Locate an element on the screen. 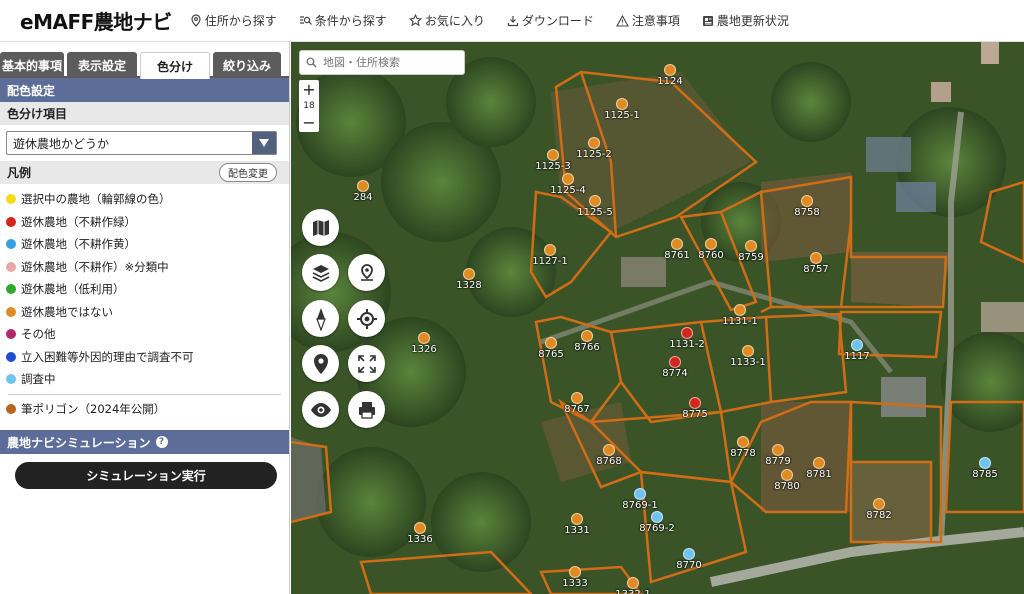 Image resolution: width=1024 pixels, height=594 pixels. tab-basic: 基本的事項 is located at coordinates (32, 65).